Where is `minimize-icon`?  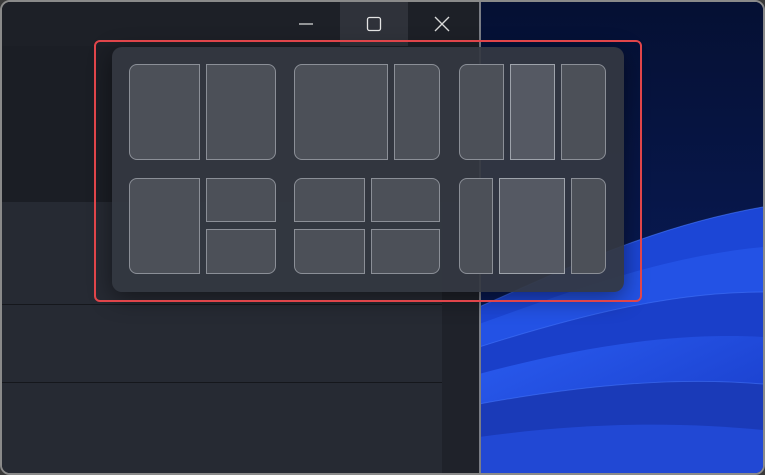
minimize-icon is located at coordinates (306, 24).